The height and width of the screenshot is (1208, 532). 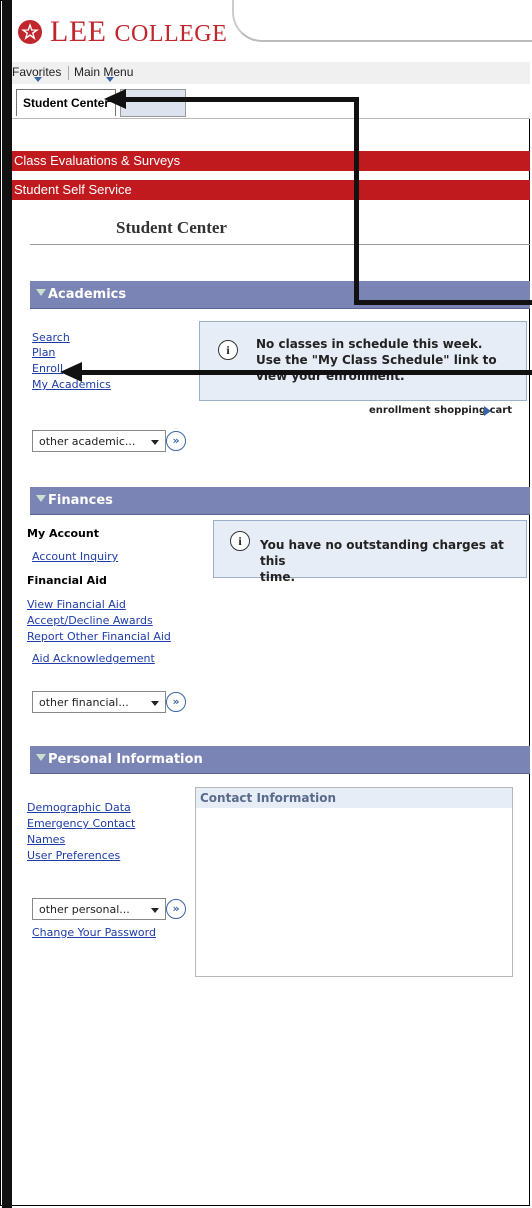 What do you see at coordinates (30, 32) in the screenshot?
I see `logo-star-icon` at bounding box center [30, 32].